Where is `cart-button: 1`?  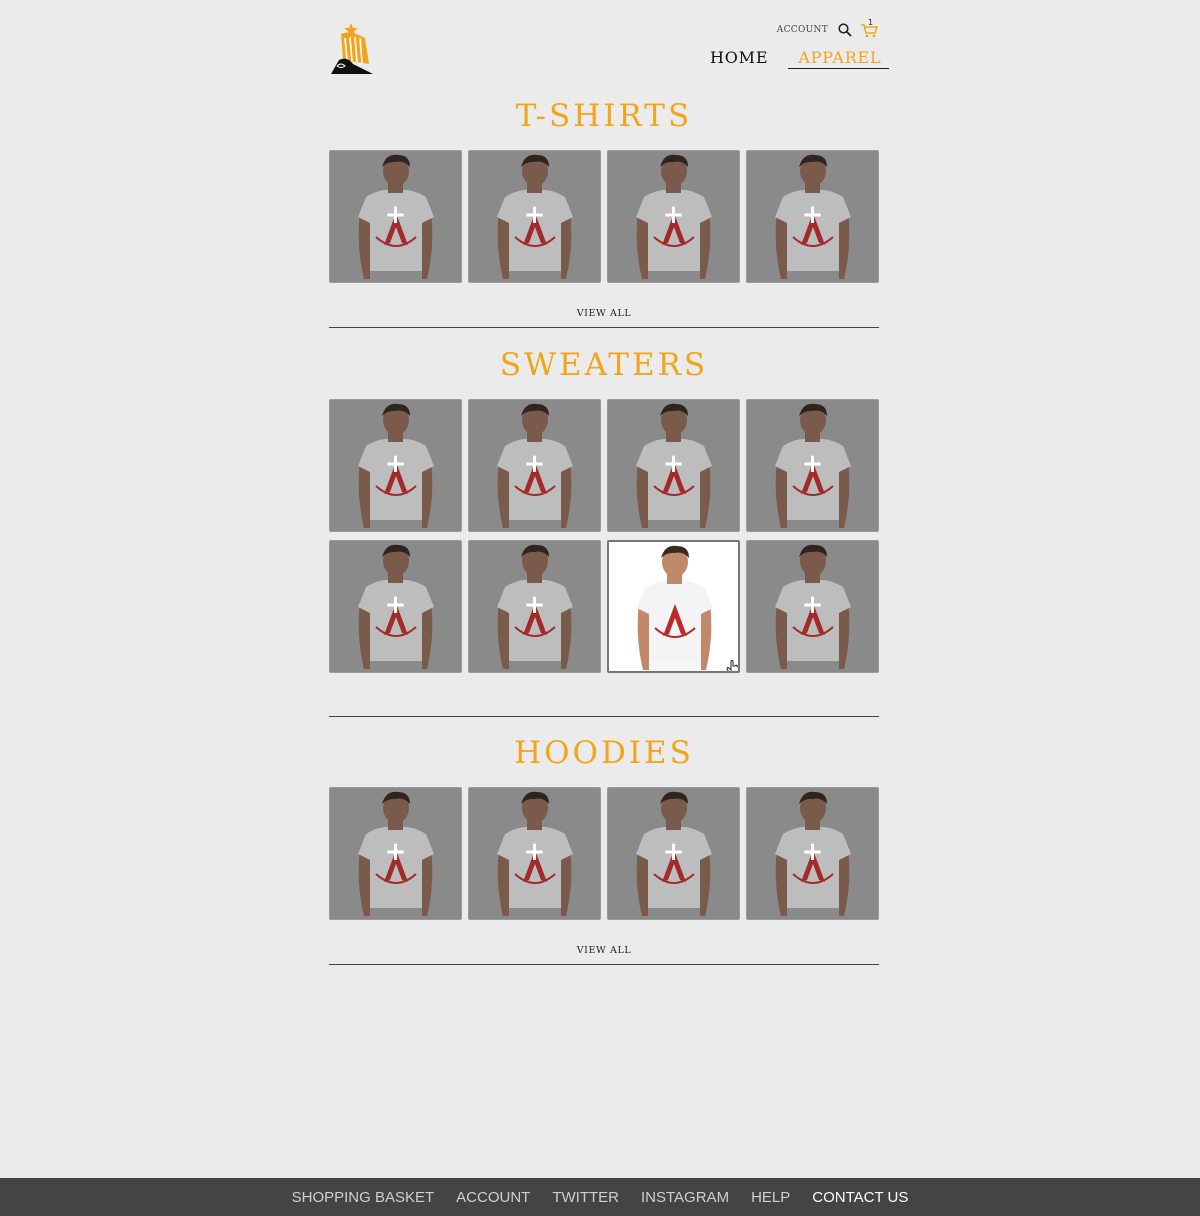
cart-button: 1 is located at coordinates (869, 28).